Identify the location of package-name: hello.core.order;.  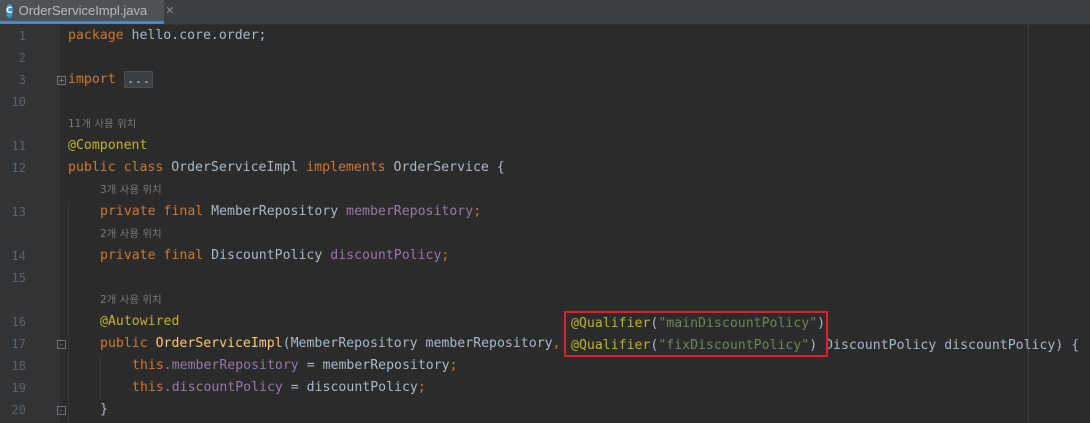
(195, 35).